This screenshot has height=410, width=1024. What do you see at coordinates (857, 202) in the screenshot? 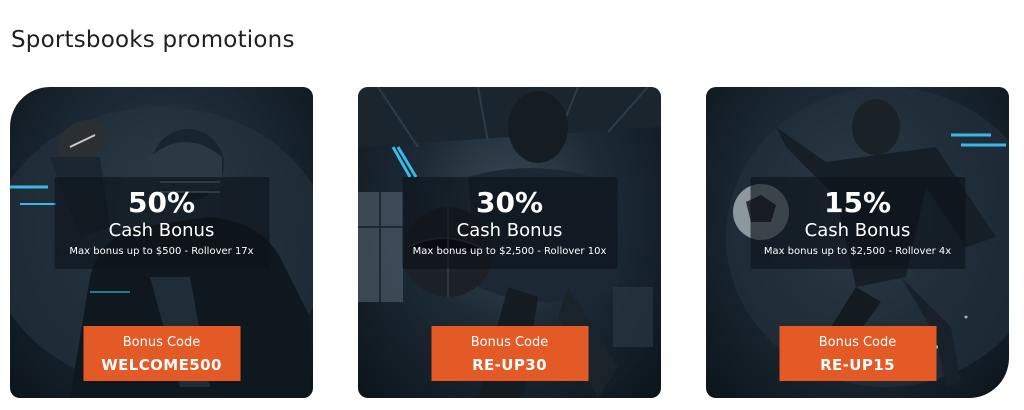
I see `promo-percent: 15%` at bounding box center [857, 202].